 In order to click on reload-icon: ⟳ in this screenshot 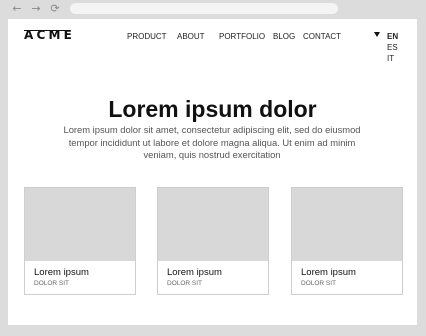, I will do `click(55, 9)`.